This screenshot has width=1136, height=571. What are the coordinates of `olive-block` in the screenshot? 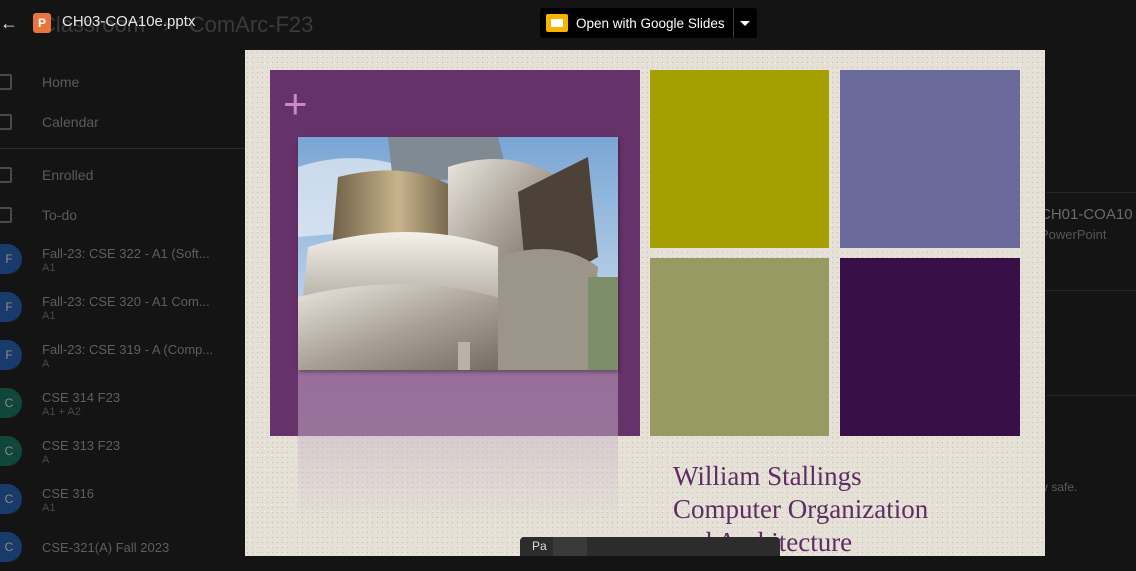 It's located at (739, 159).